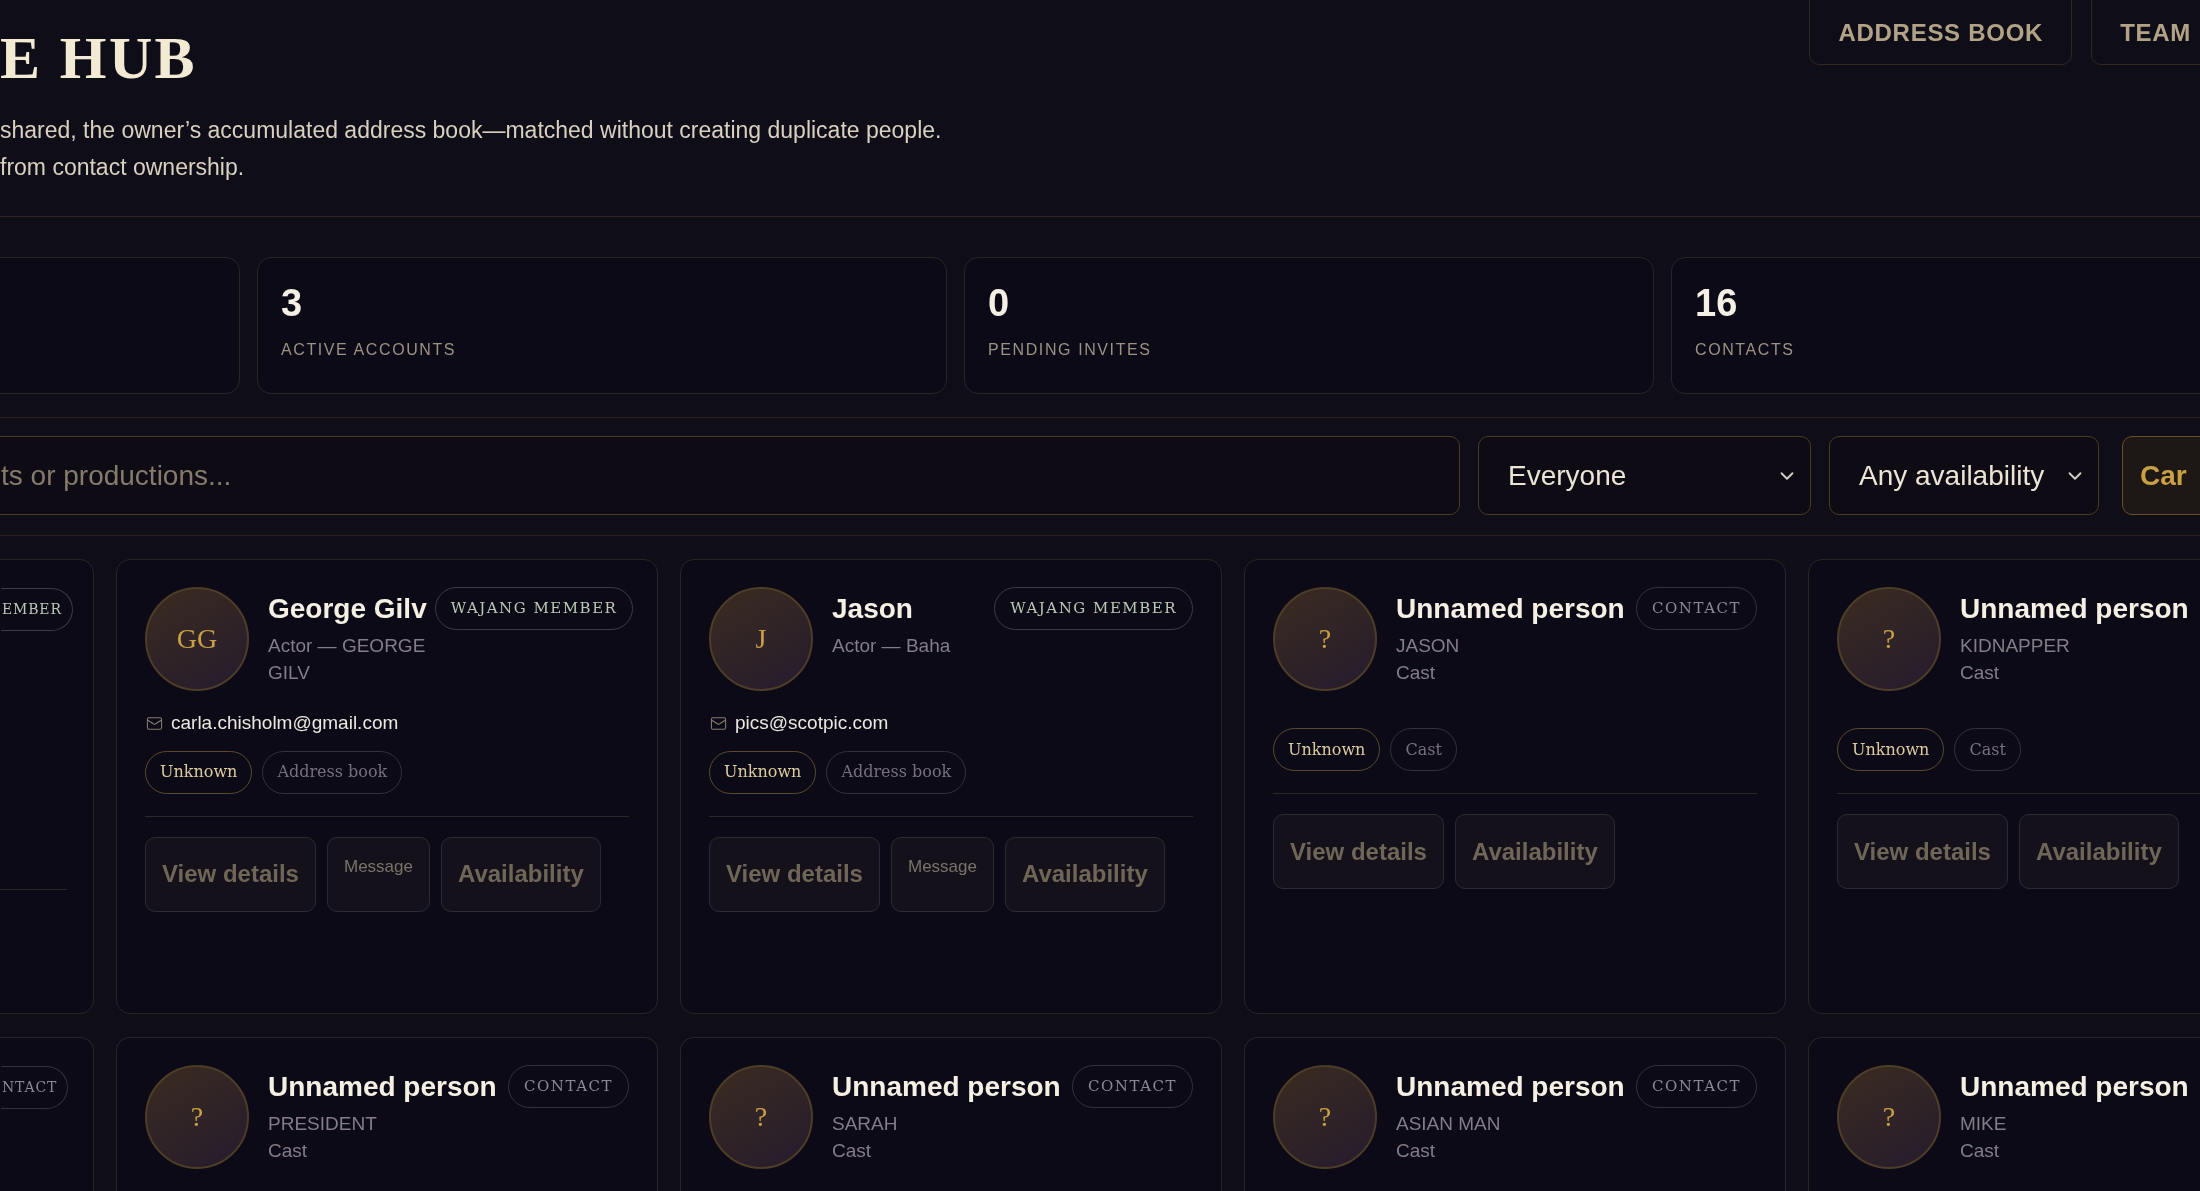  I want to click on stat-label: CONTACTS, so click(1745, 350).